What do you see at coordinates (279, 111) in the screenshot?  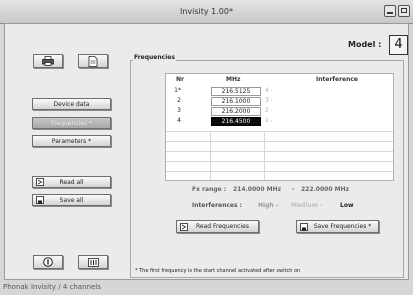 I see `table-row: 3 216.2000 2 -` at bounding box center [279, 111].